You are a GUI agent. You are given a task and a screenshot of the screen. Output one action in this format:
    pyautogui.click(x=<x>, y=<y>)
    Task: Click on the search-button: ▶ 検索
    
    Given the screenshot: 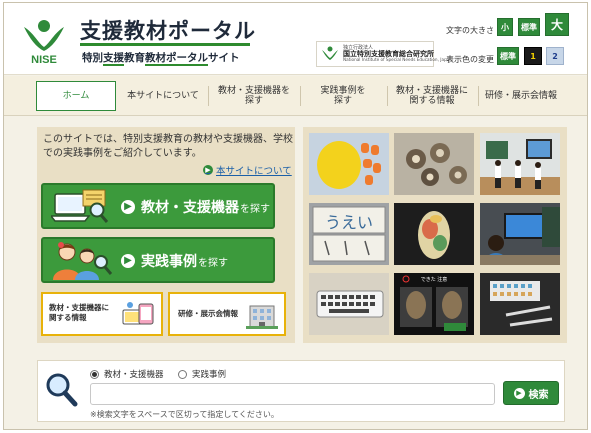 What is the action you would take?
    pyautogui.click(x=531, y=393)
    